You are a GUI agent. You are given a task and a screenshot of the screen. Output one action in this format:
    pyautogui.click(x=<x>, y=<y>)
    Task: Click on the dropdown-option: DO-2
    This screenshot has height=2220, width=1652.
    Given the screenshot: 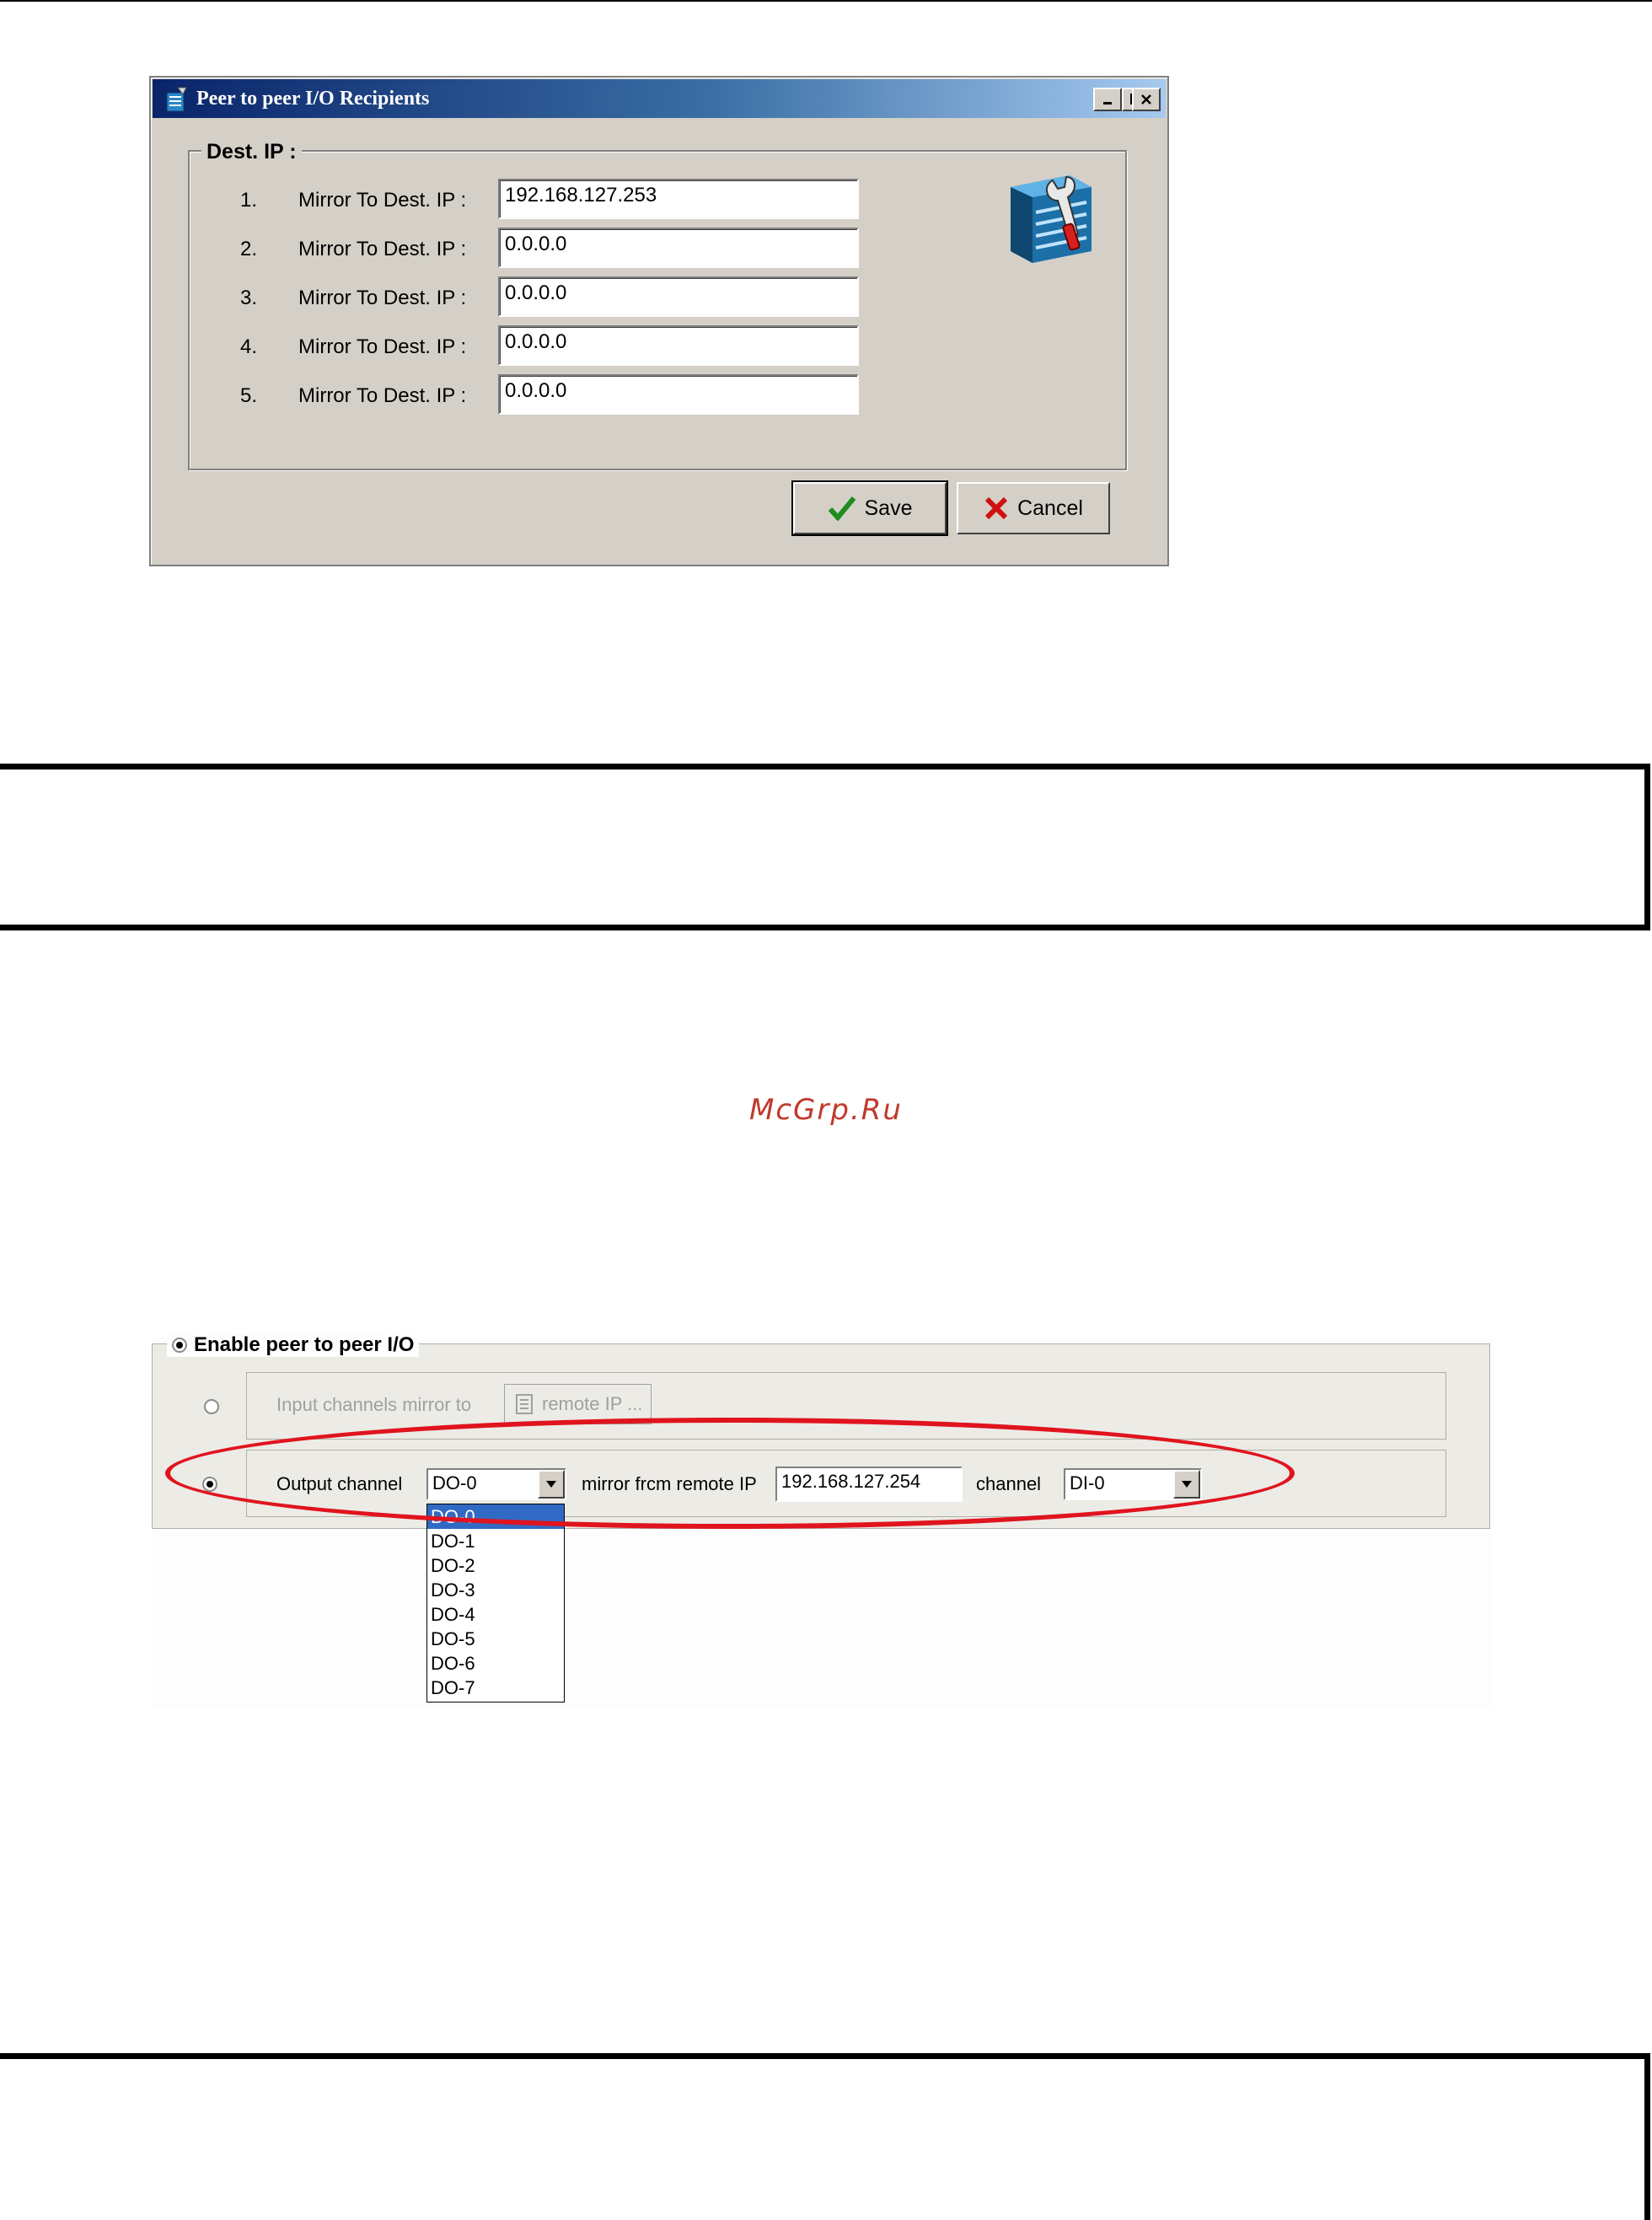 What is the action you would take?
    pyautogui.click(x=495, y=1566)
    